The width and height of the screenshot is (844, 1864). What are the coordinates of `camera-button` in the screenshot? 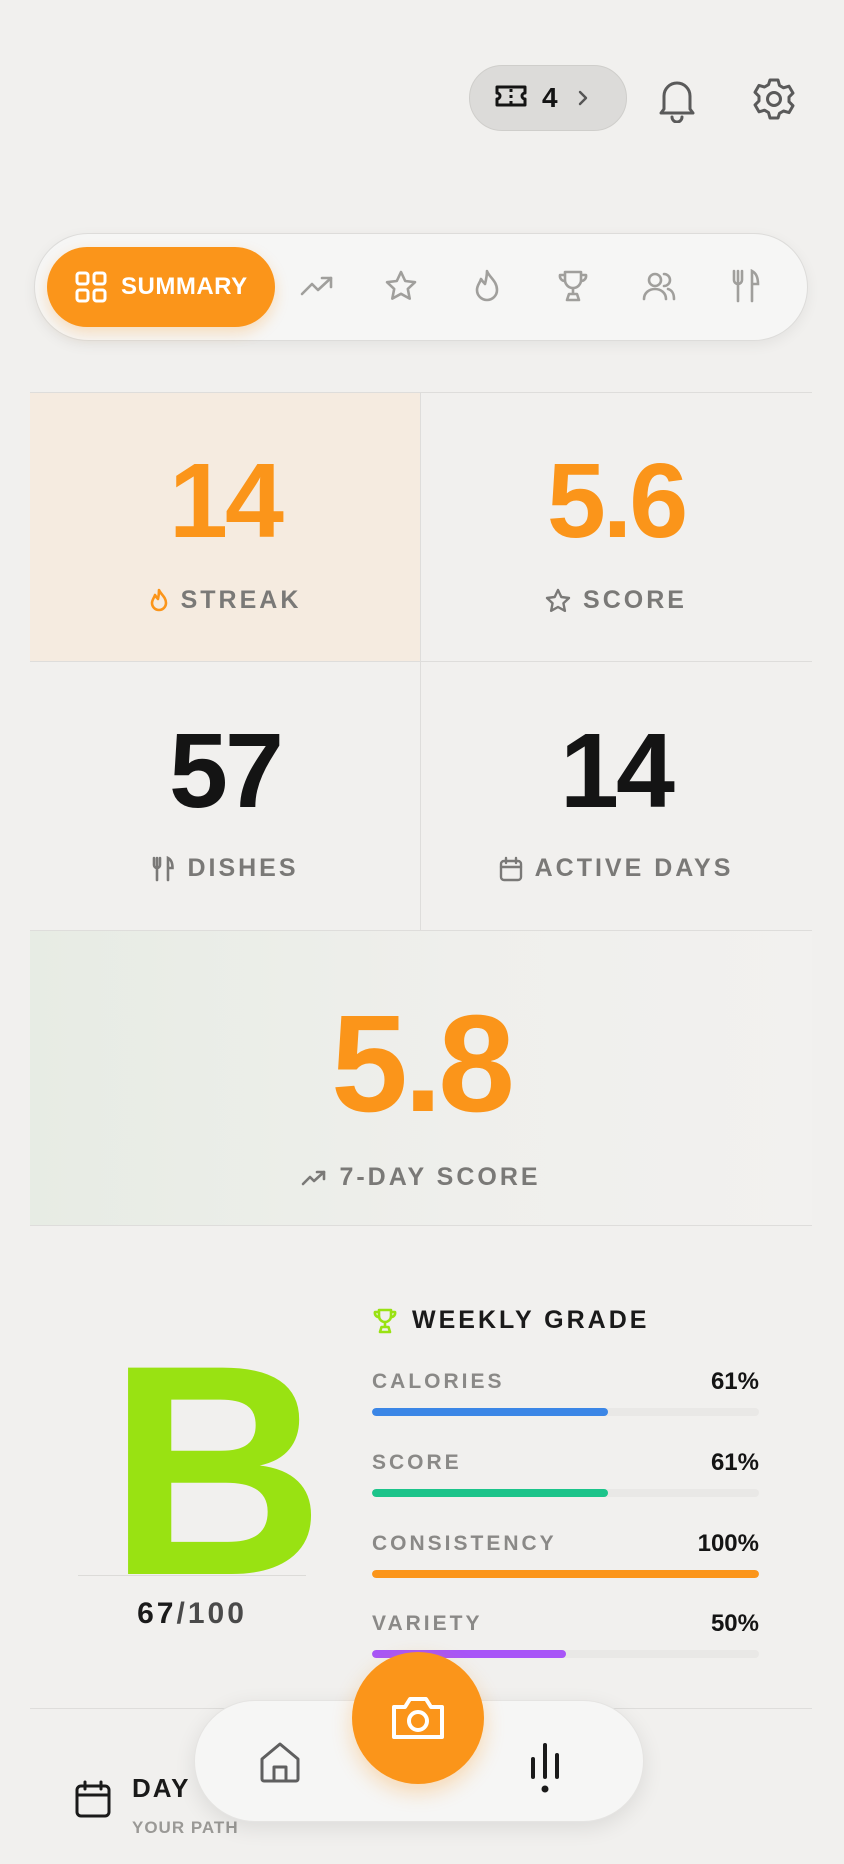 It's located at (418, 1718).